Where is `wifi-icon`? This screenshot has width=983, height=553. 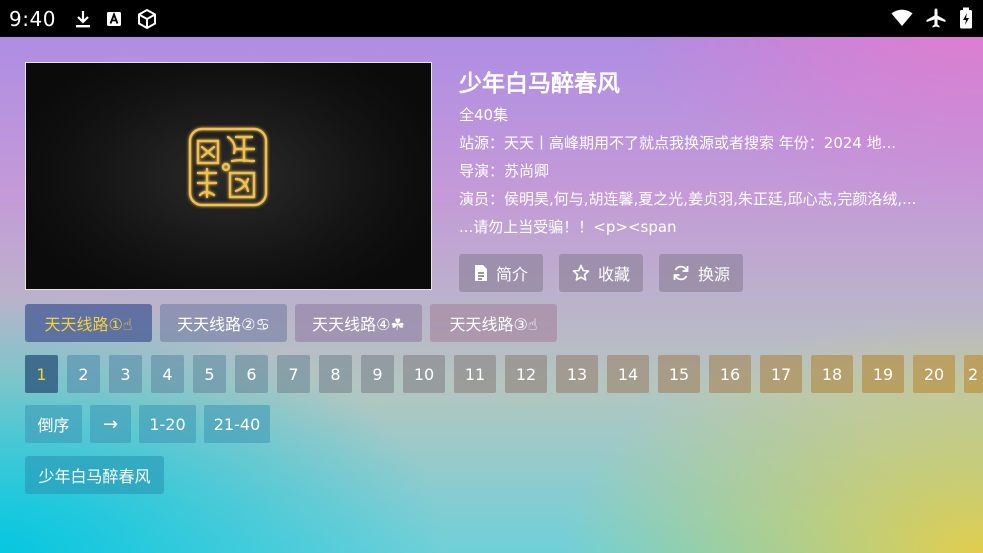
wifi-icon is located at coordinates (902, 17).